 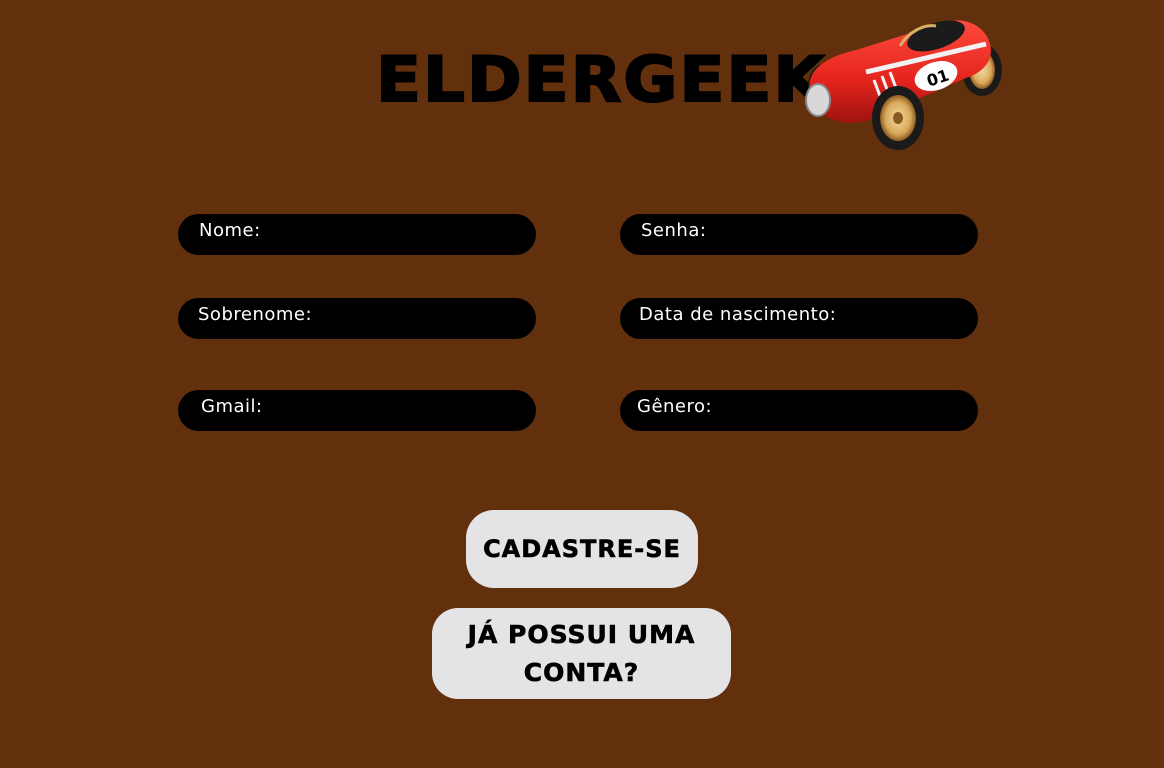 What do you see at coordinates (230, 230) in the screenshot?
I see `nome-label: Nome:` at bounding box center [230, 230].